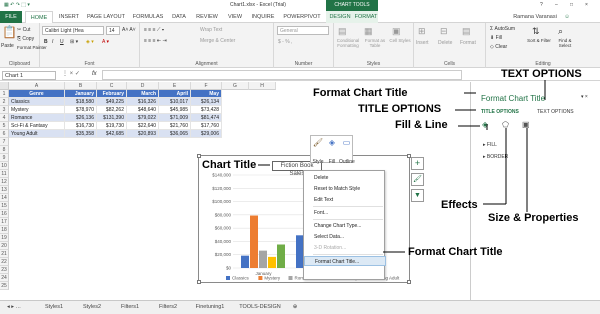 The image size is (600, 314). What do you see at coordinates (235, 86) in the screenshot?
I see `column-header: G` at bounding box center [235, 86].